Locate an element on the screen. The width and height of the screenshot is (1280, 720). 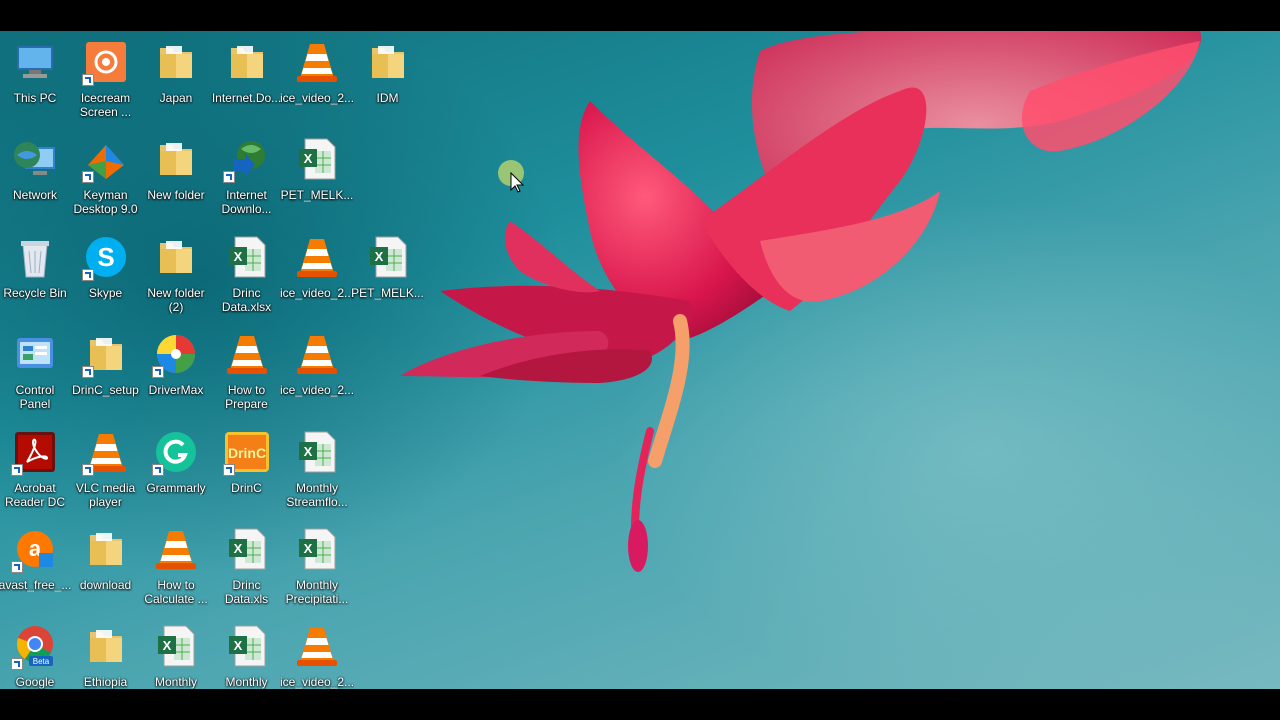
network-icon is located at coordinates (35, 159).